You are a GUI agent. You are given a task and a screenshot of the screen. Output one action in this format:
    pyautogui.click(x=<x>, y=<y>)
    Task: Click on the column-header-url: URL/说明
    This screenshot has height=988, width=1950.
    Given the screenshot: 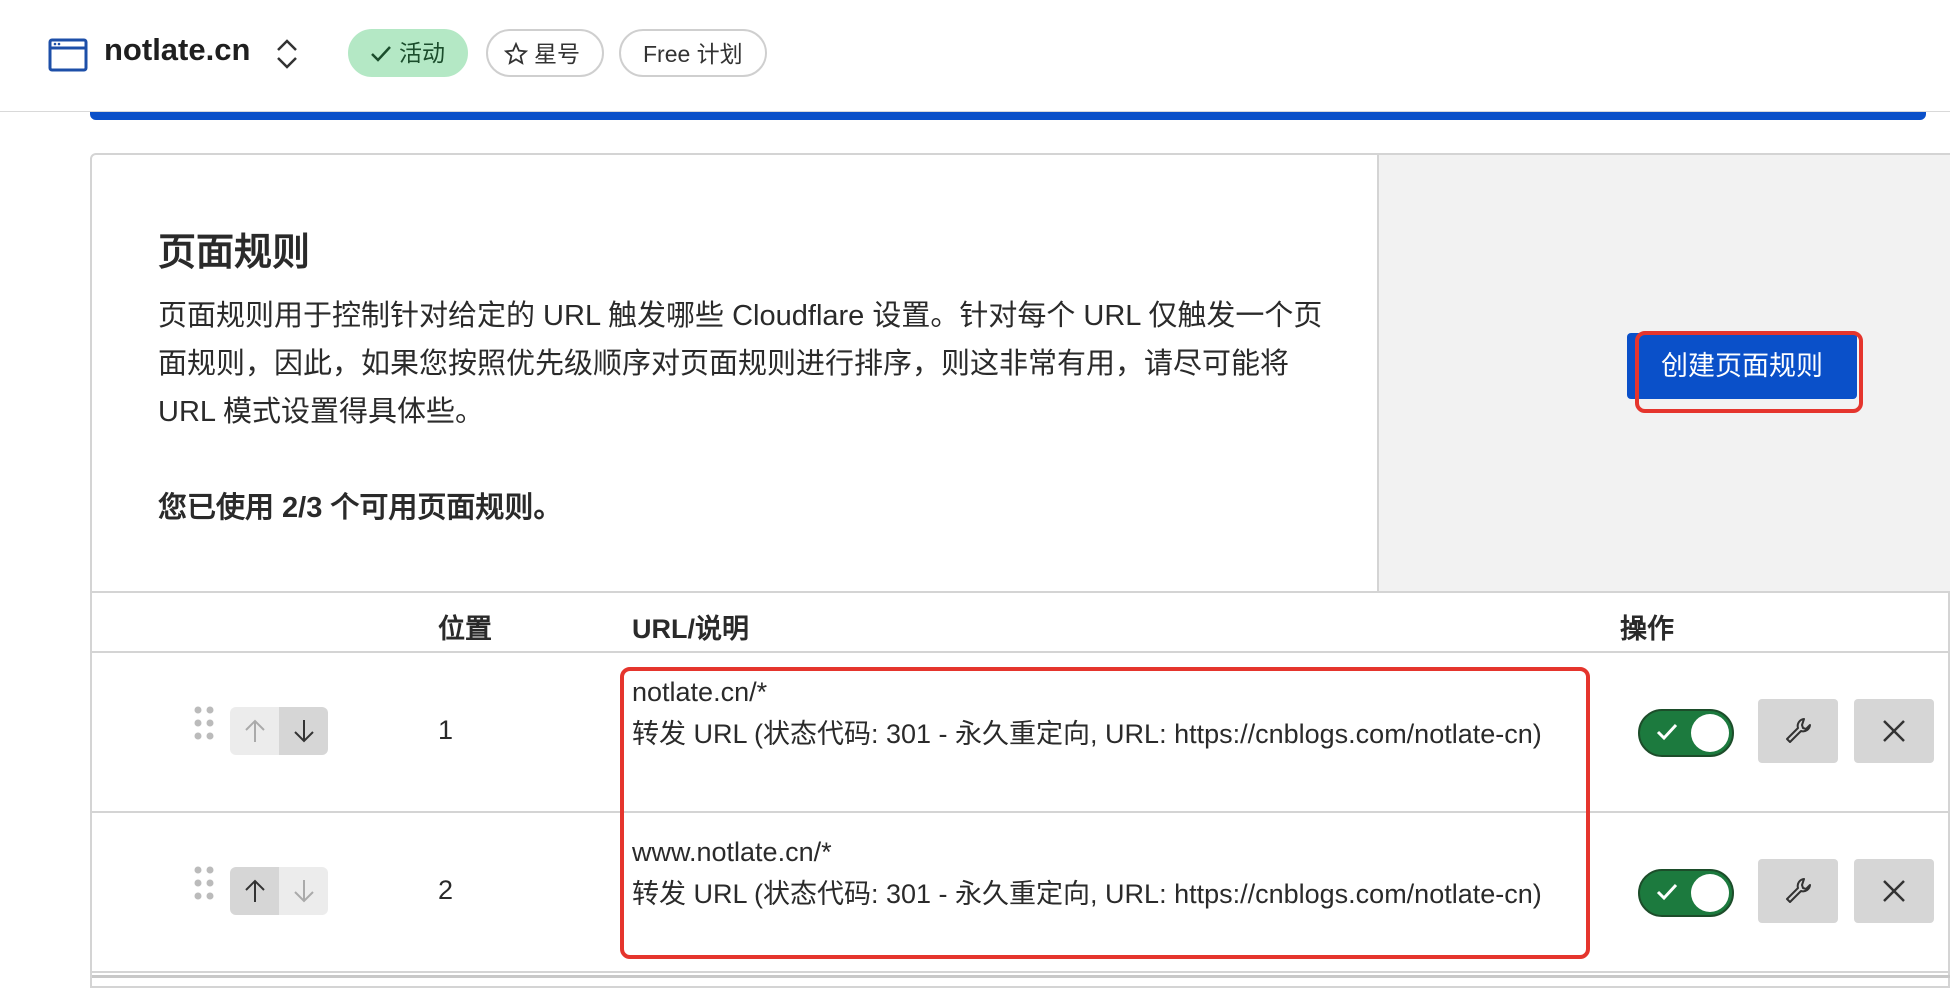 What is the action you would take?
    pyautogui.click(x=690, y=629)
    